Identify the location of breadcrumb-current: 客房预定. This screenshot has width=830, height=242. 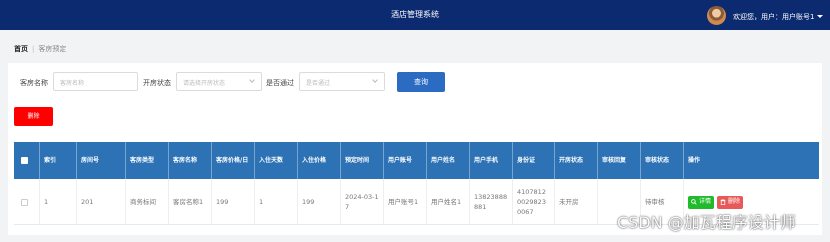
(52, 49).